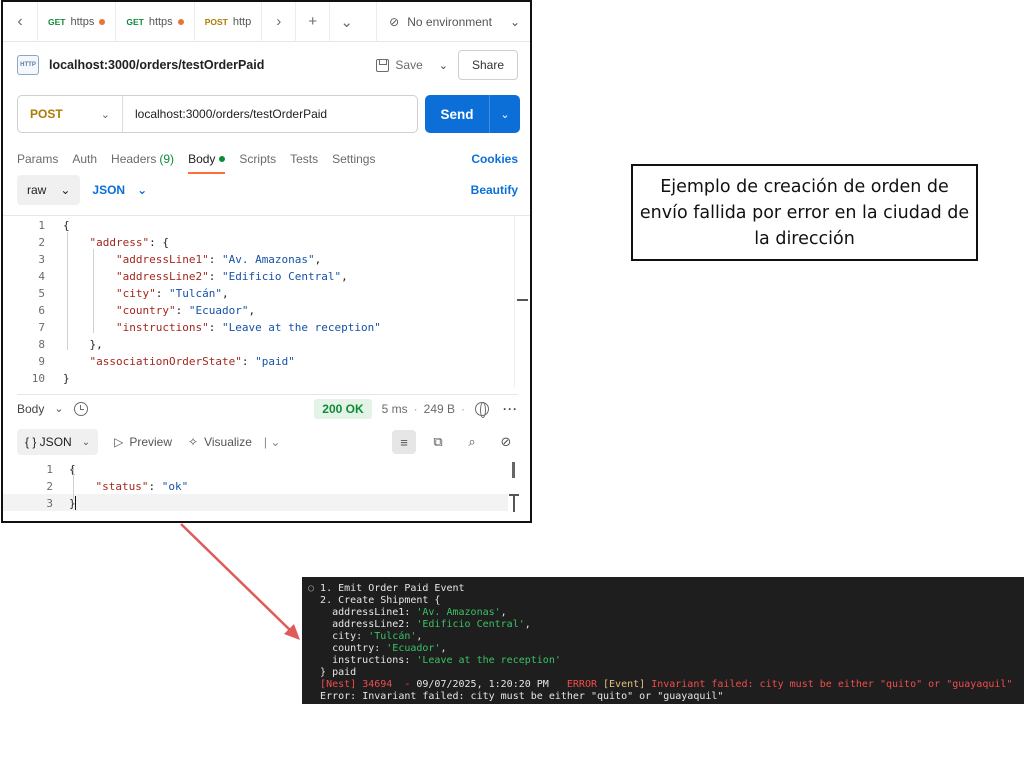  What do you see at coordinates (365, 636) in the screenshot?
I see `terminal-line: city: 'Tulcán',` at bounding box center [365, 636].